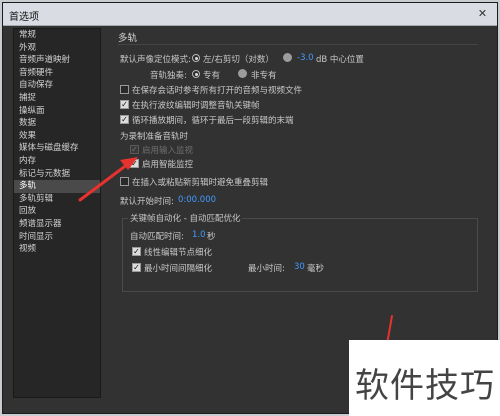 The width and height of the screenshot is (500, 416). What do you see at coordinates (57, 237) in the screenshot?
I see `sidebar-item-time-display: 时间显示` at bounding box center [57, 237].